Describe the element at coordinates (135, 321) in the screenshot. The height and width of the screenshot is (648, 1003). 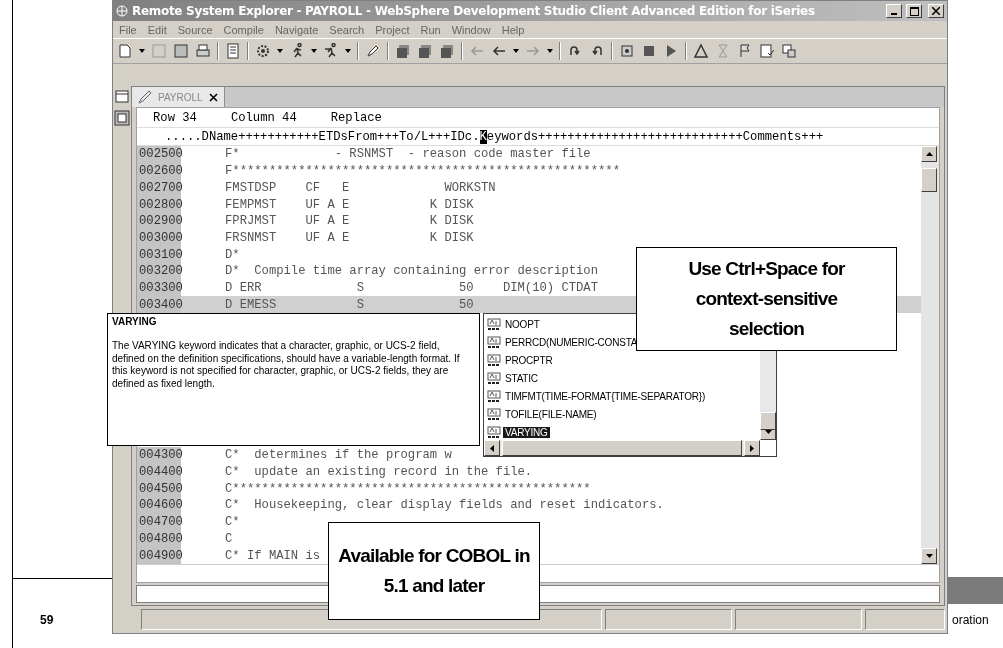
I see `help-title: VARYING` at that location.